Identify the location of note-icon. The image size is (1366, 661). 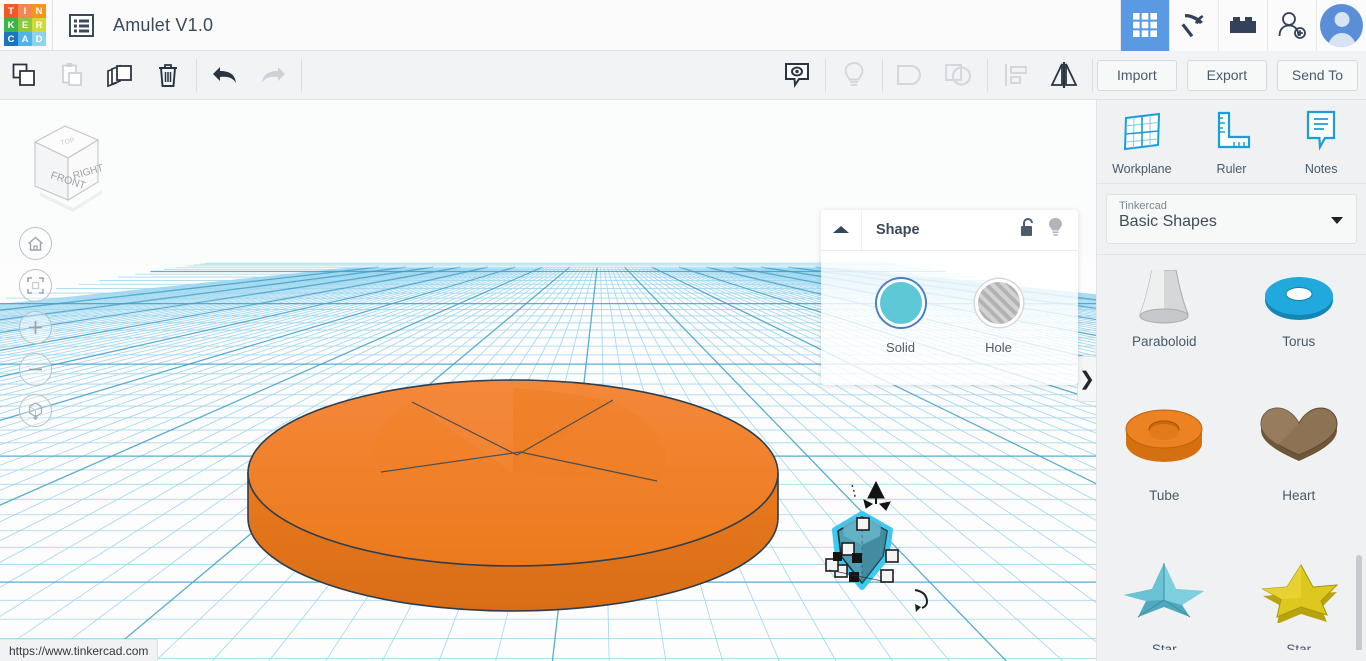
(797, 75).